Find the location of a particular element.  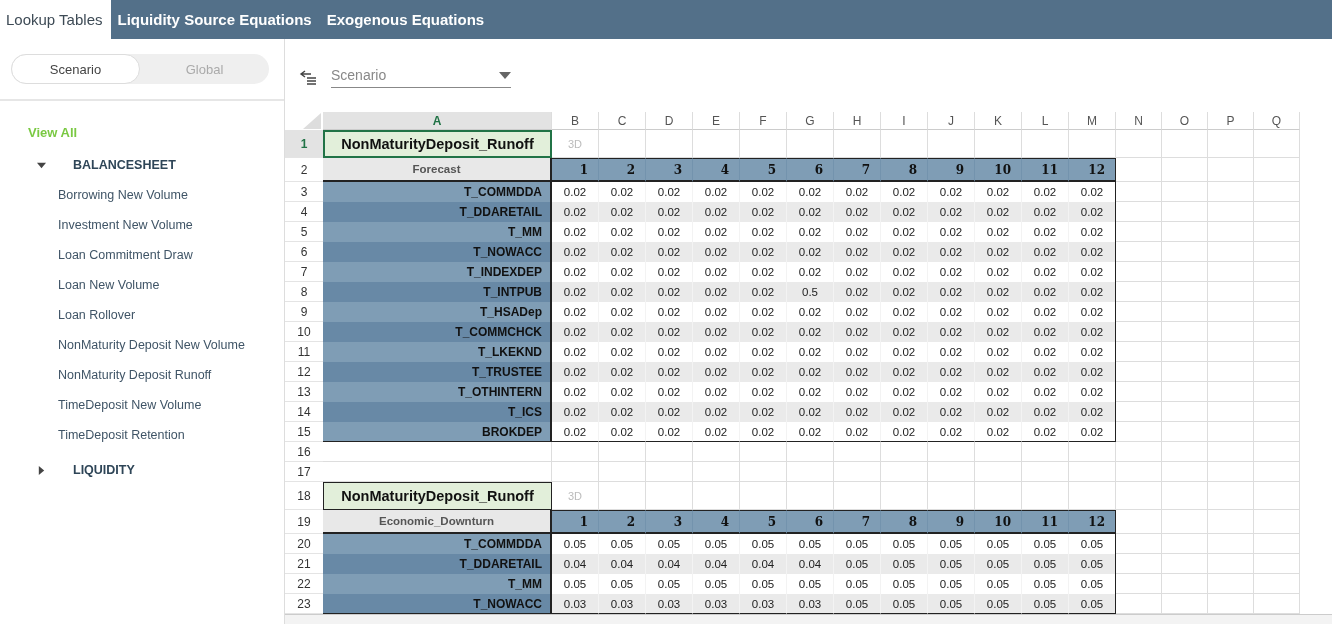

column-header: H is located at coordinates (857, 121).